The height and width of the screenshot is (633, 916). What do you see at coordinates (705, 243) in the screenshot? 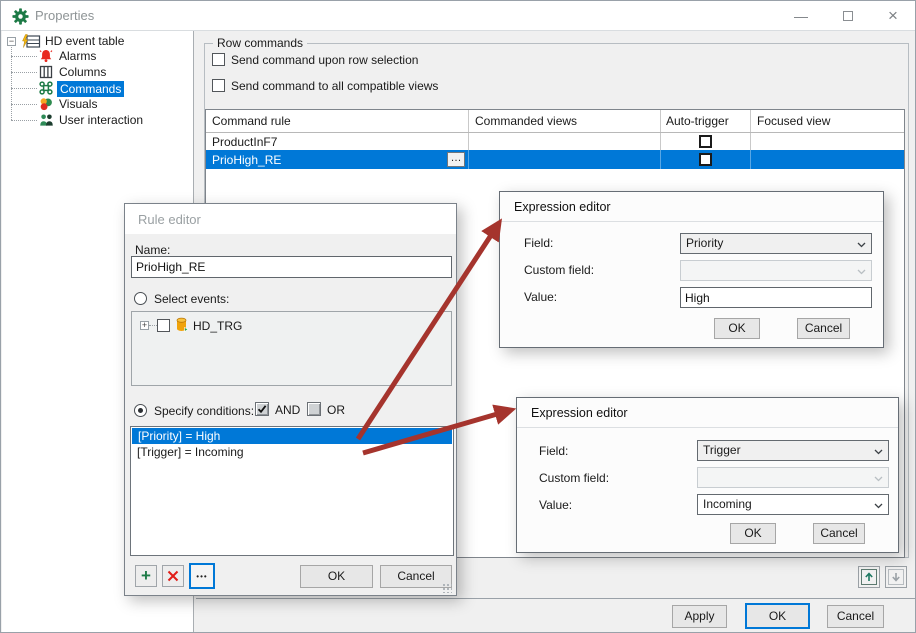
I see `field-value: Priority` at bounding box center [705, 243].